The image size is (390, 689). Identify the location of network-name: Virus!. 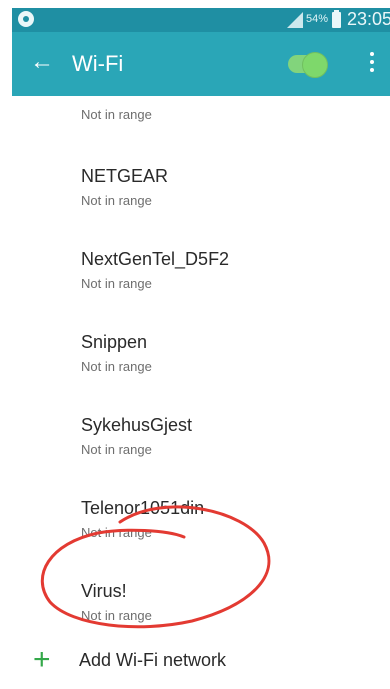
(104, 591).